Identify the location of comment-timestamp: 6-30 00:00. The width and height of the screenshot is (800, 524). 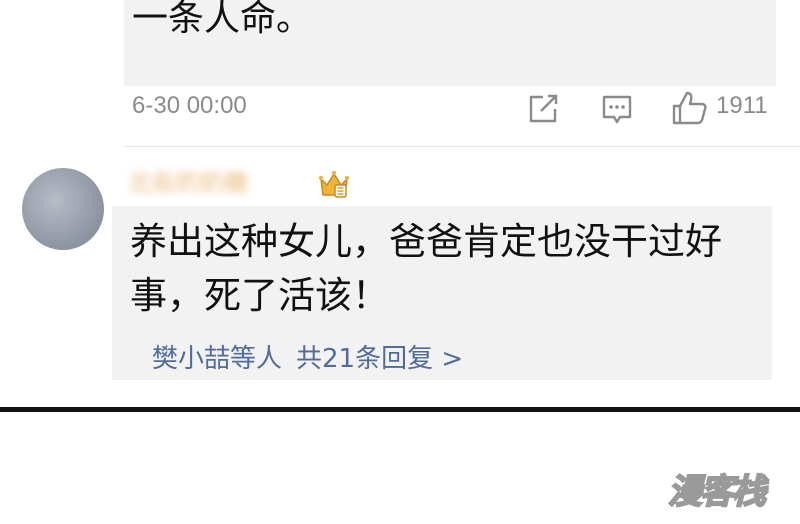
(189, 105).